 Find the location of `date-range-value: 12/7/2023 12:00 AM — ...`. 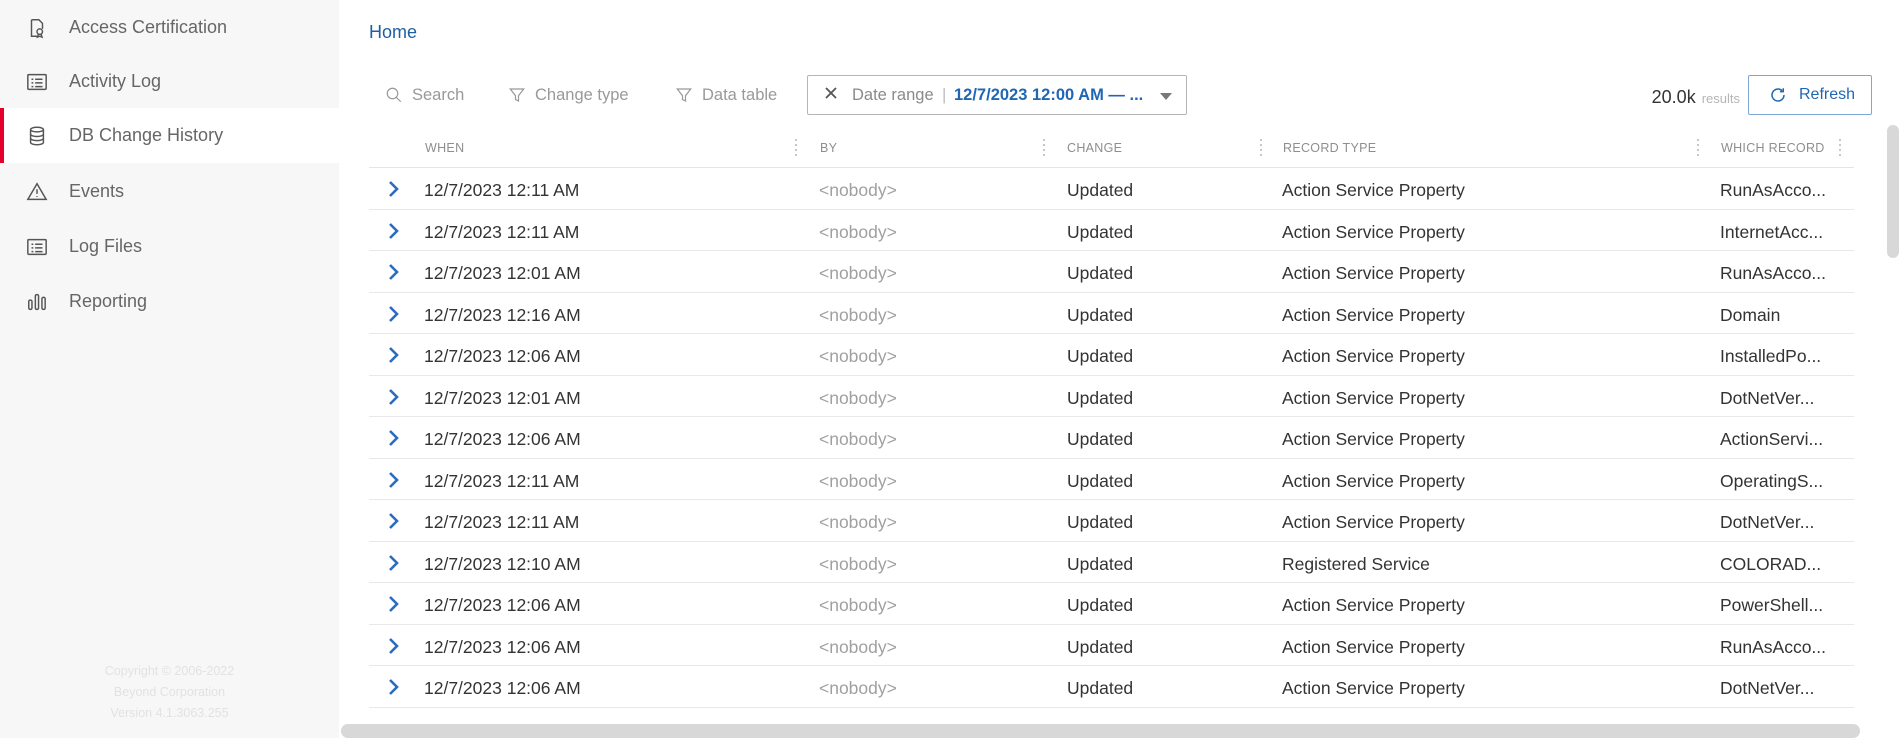

date-range-value: 12/7/2023 12:00 AM — ... is located at coordinates (1049, 94).